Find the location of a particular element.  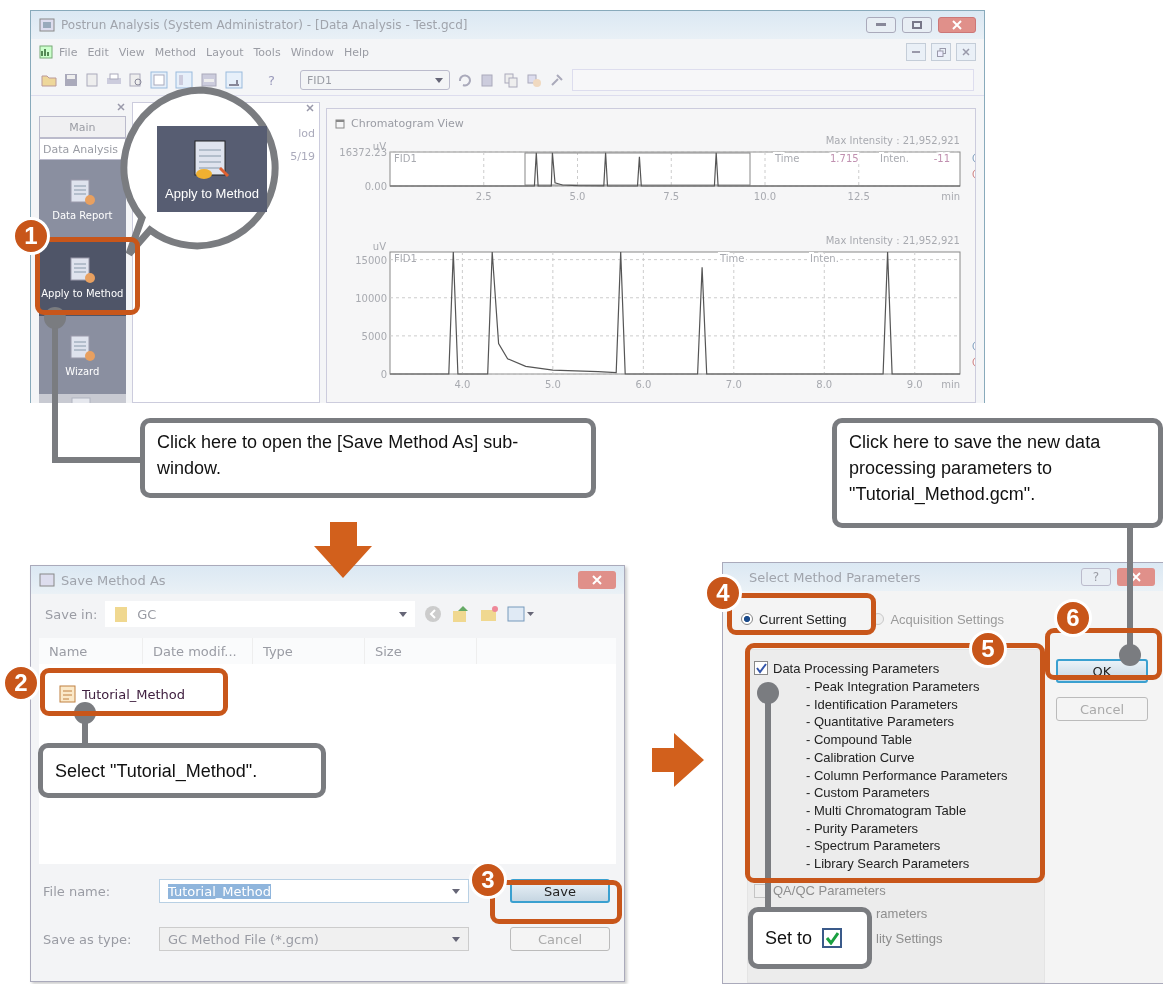

callout: Click here to save the new data processing parameters to "Tutorial_Method.gcm". is located at coordinates (997, 473).